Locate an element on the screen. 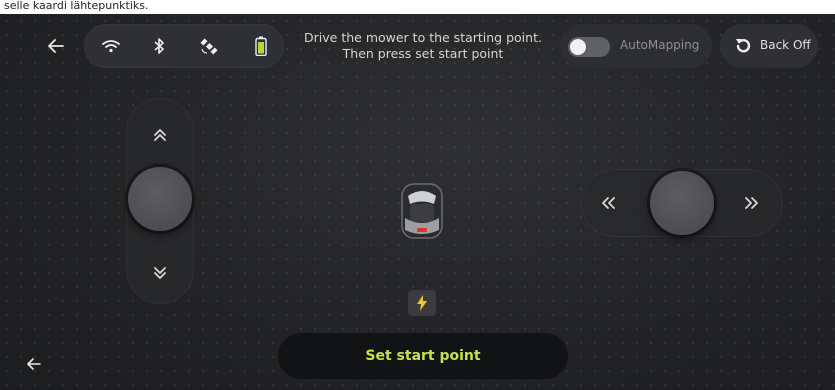 This screenshot has width=835, height=390. back-off-label: Back Off is located at coordinates (785, 45).